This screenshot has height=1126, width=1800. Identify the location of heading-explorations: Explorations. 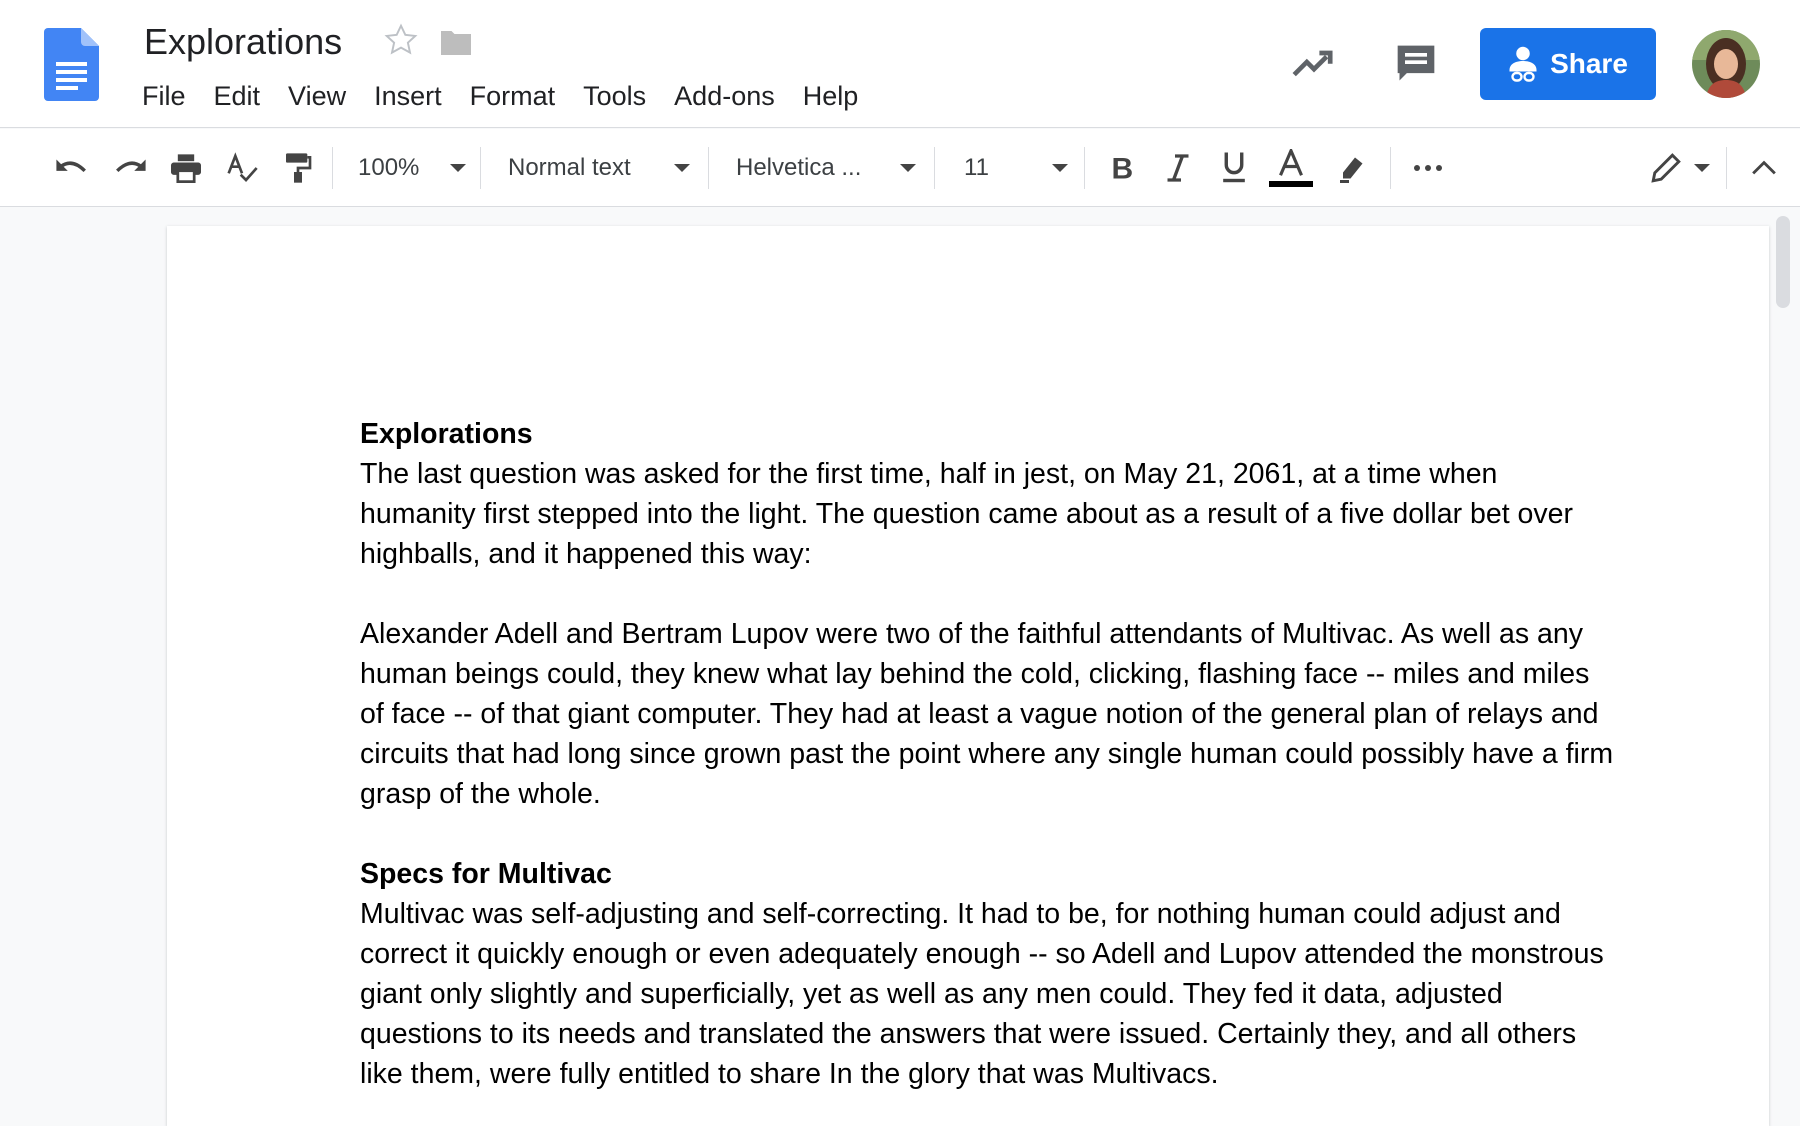
(446, 434).